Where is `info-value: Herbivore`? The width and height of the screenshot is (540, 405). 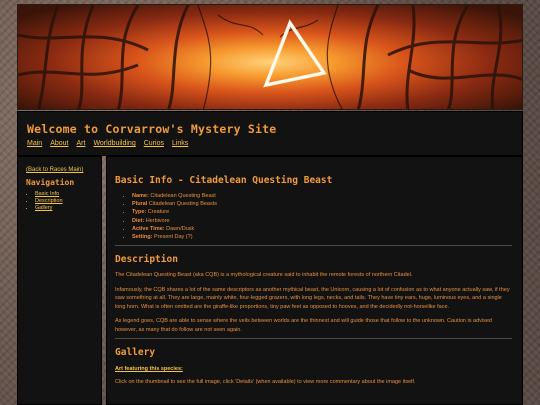
info-value: Herbivore is located at coordinates (157, 220).